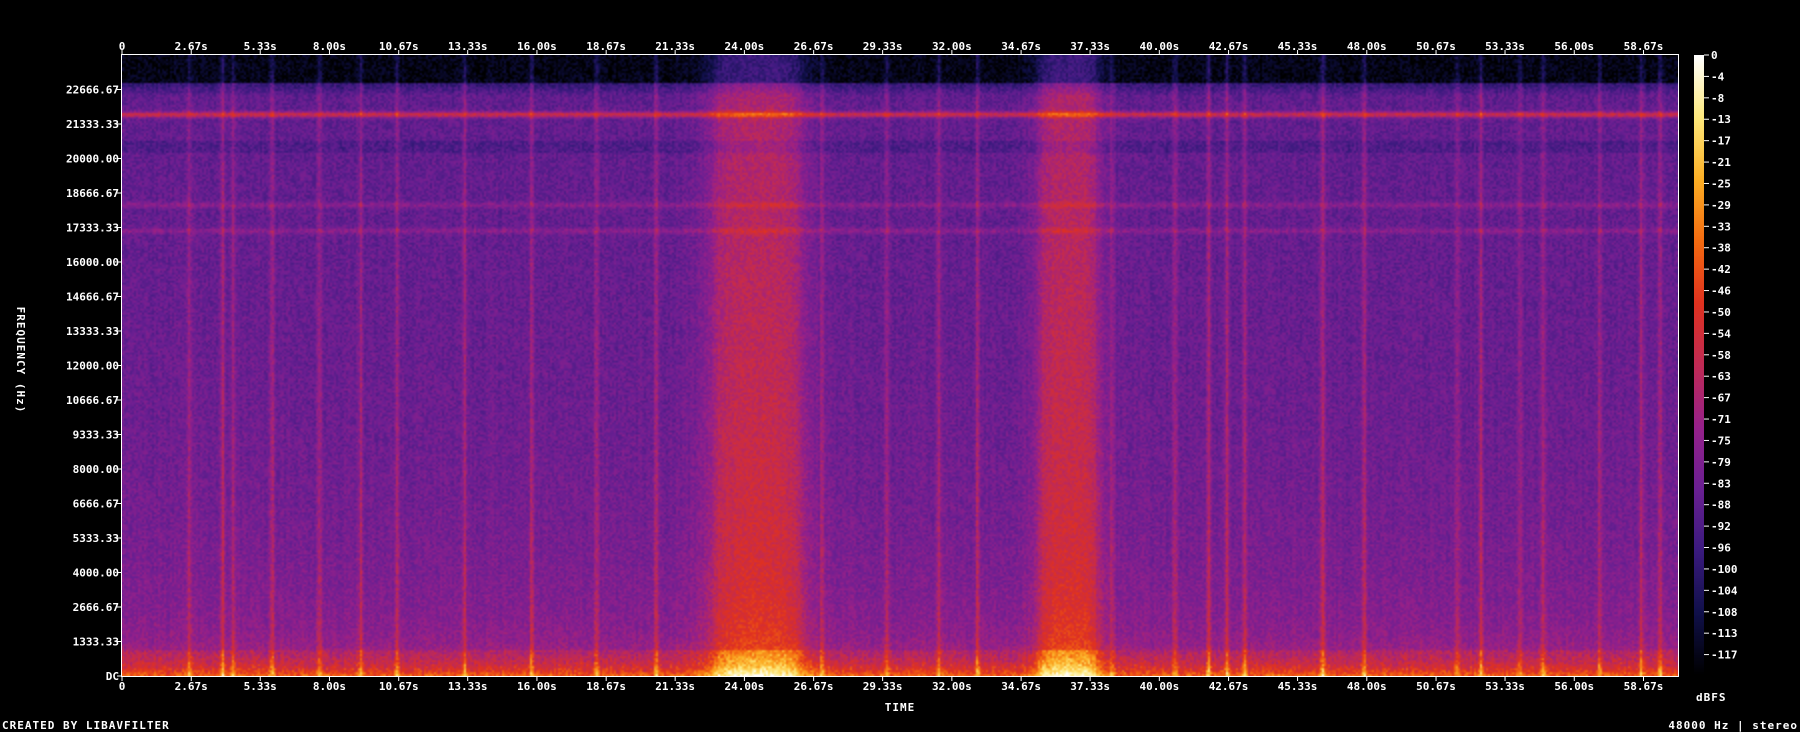  Describe the element at coordinates (1436, 686) in the screenshot. I see `x-tick-label-bottom: 50.67s` at that location.